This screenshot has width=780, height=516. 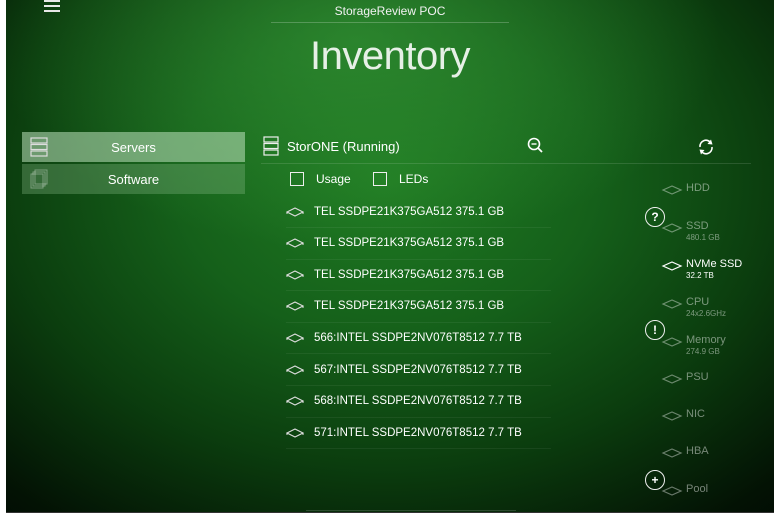 I want to click on category-name: HBA, so click(x=697, y=451).